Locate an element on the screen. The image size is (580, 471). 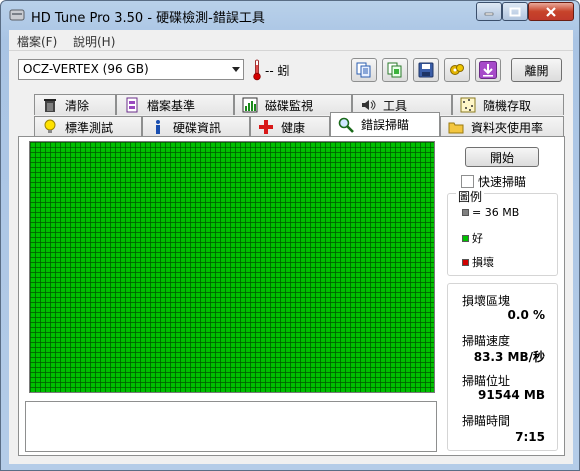
drive-select: OCZ-VERTEX (96 GB) is located at coordinates (131, 69).